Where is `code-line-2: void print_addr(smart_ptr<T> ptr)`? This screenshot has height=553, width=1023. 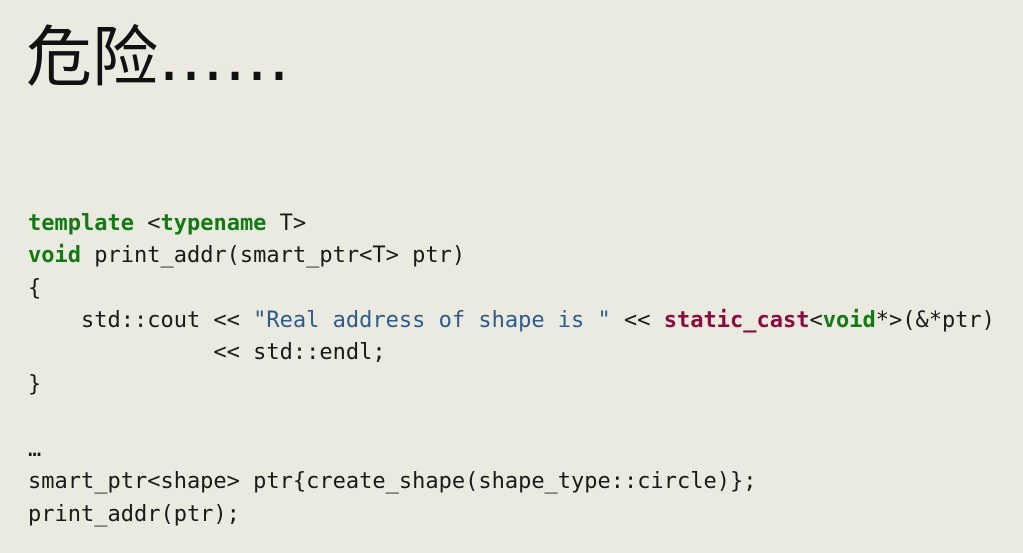 code-line-2: void print_addr(smart_ptr<T> ptr) is located at coordinates (511, 256).